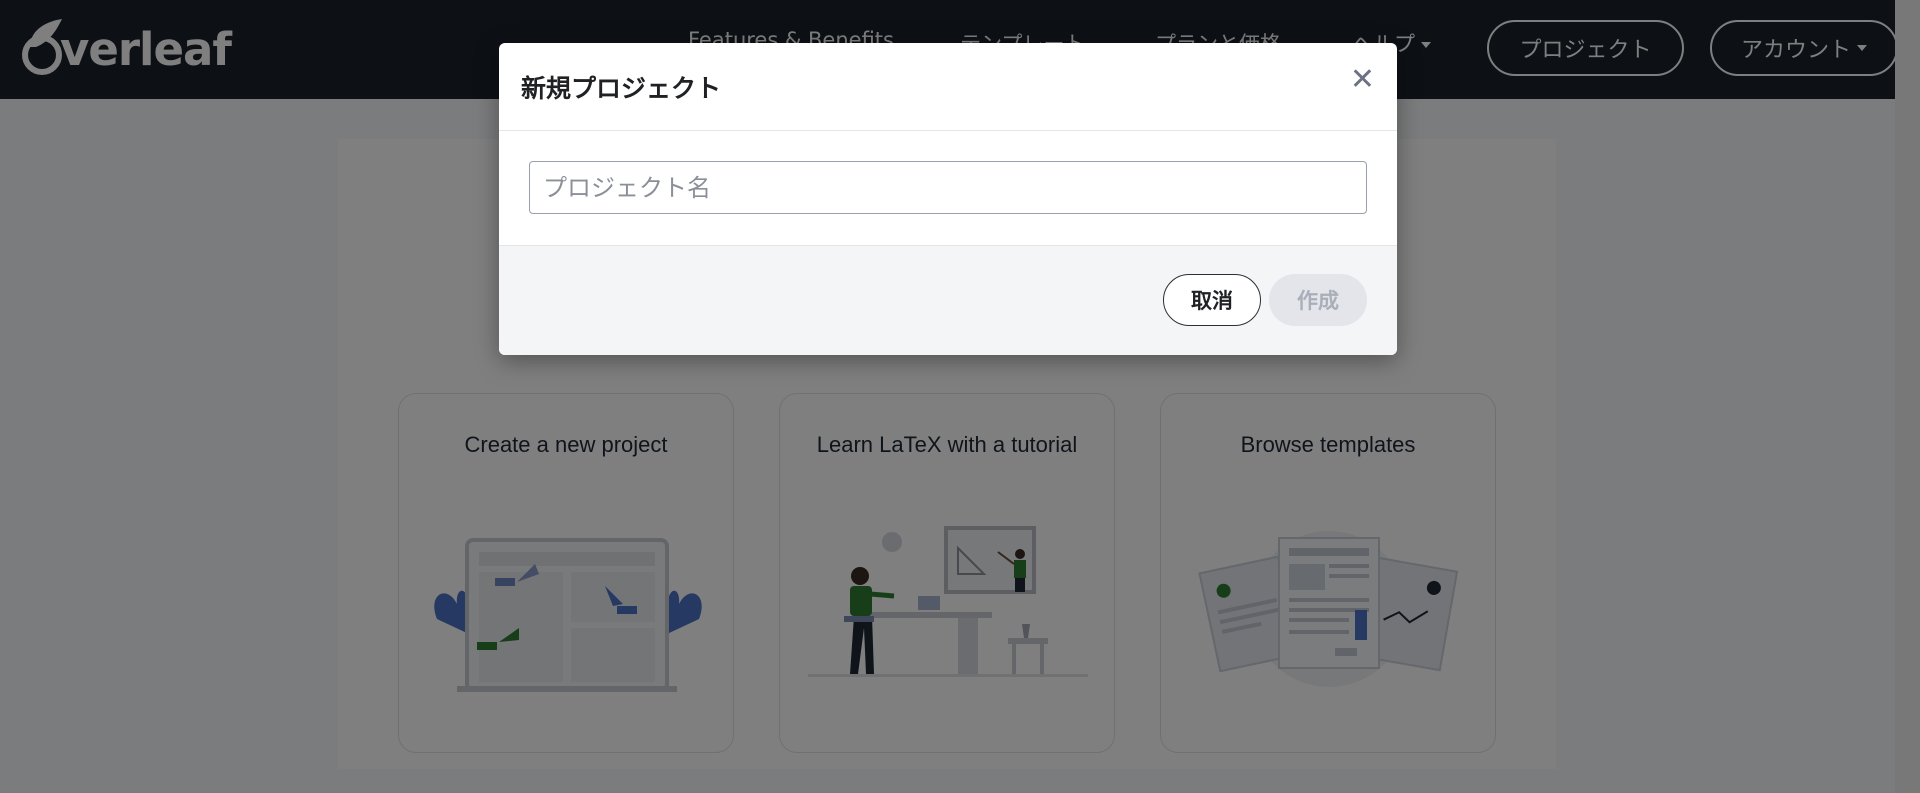 The image size is (1920, 793). What do you see at coordinates (621, 88) in the screenshot?
I see `modal-title: 新規プロジェクト` at bounding box center [621, 88].